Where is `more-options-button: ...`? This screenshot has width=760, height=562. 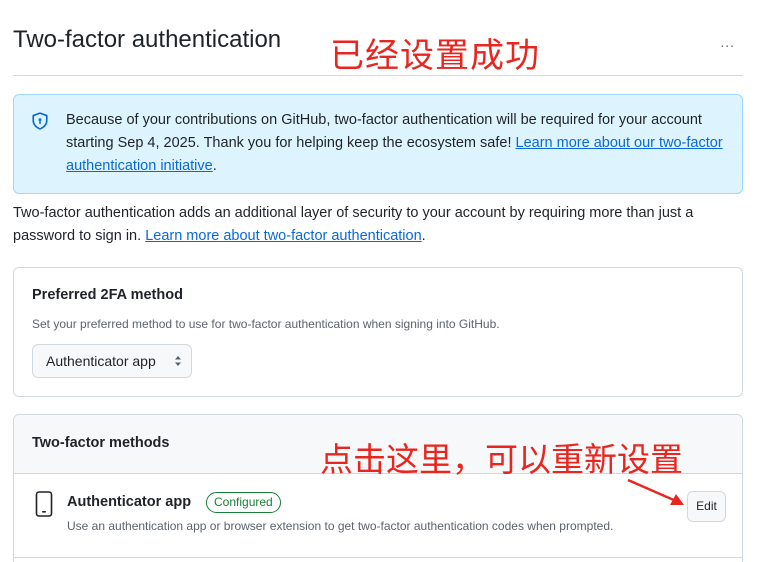
more-options-button: ... is located at coordinates (727, 42).